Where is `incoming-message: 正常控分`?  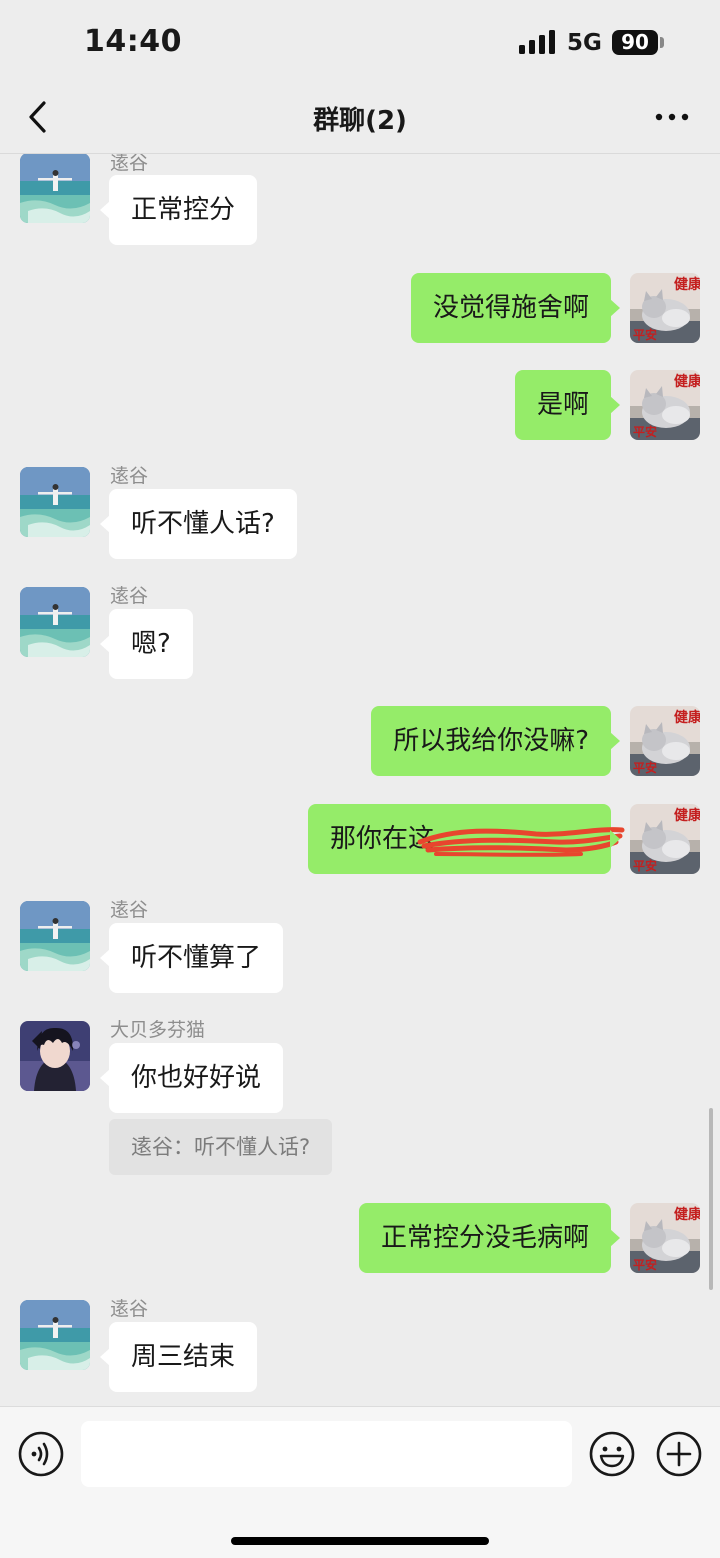
incoming-message: 正常控分 is located at coordinates (178, 210).